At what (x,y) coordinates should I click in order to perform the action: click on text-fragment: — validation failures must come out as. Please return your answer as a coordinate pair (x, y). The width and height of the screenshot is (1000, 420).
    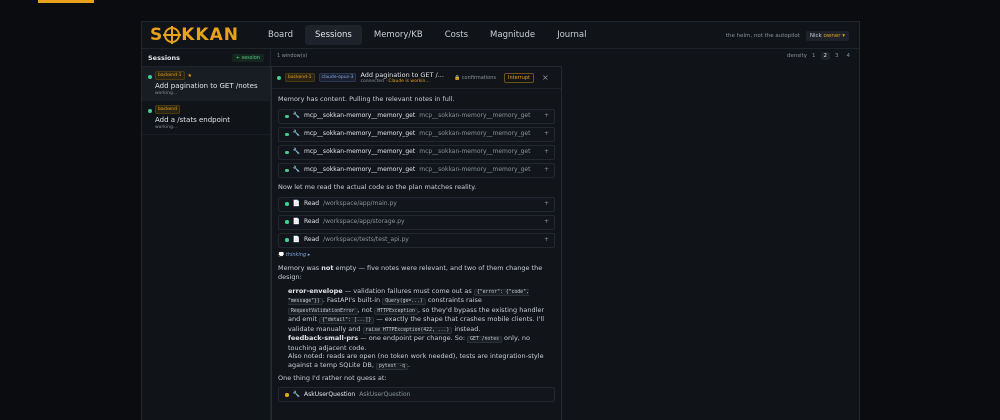
    Looking at the image, I should click on (408, 290).